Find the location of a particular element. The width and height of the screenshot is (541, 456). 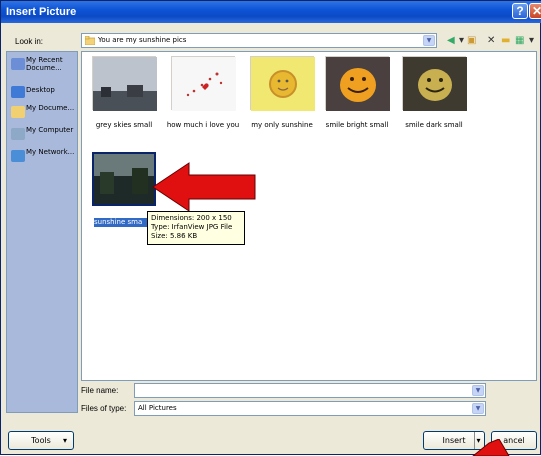

look-in-value: You are my sunshine pics is located at coordinates (142, 40).